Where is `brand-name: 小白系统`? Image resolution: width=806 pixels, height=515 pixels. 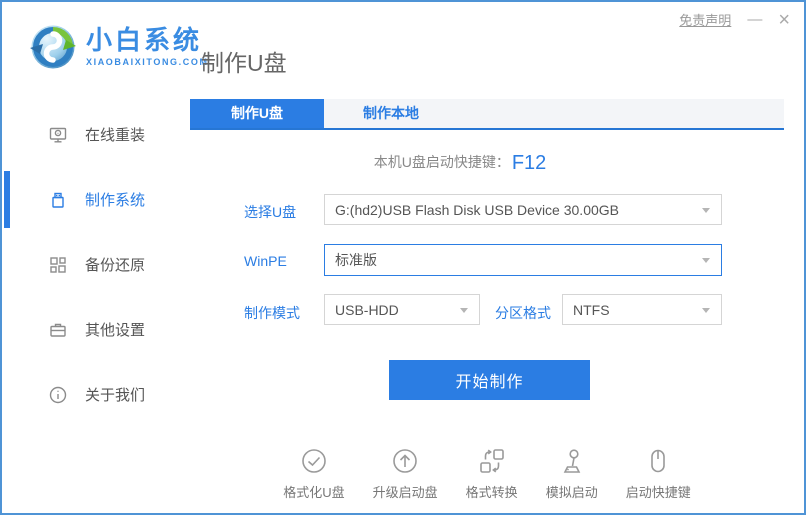 brand-name: 小白系统 is located at coordinates (144, 40).